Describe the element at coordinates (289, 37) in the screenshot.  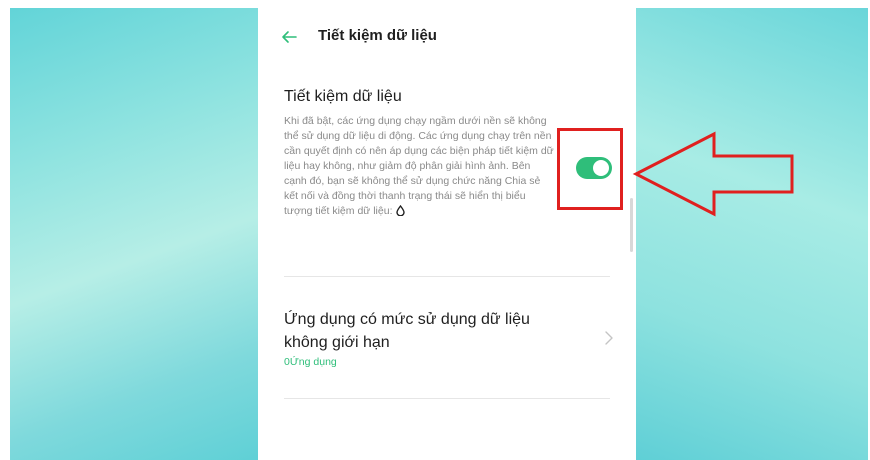
I see `back-arrow-icon` at that location.